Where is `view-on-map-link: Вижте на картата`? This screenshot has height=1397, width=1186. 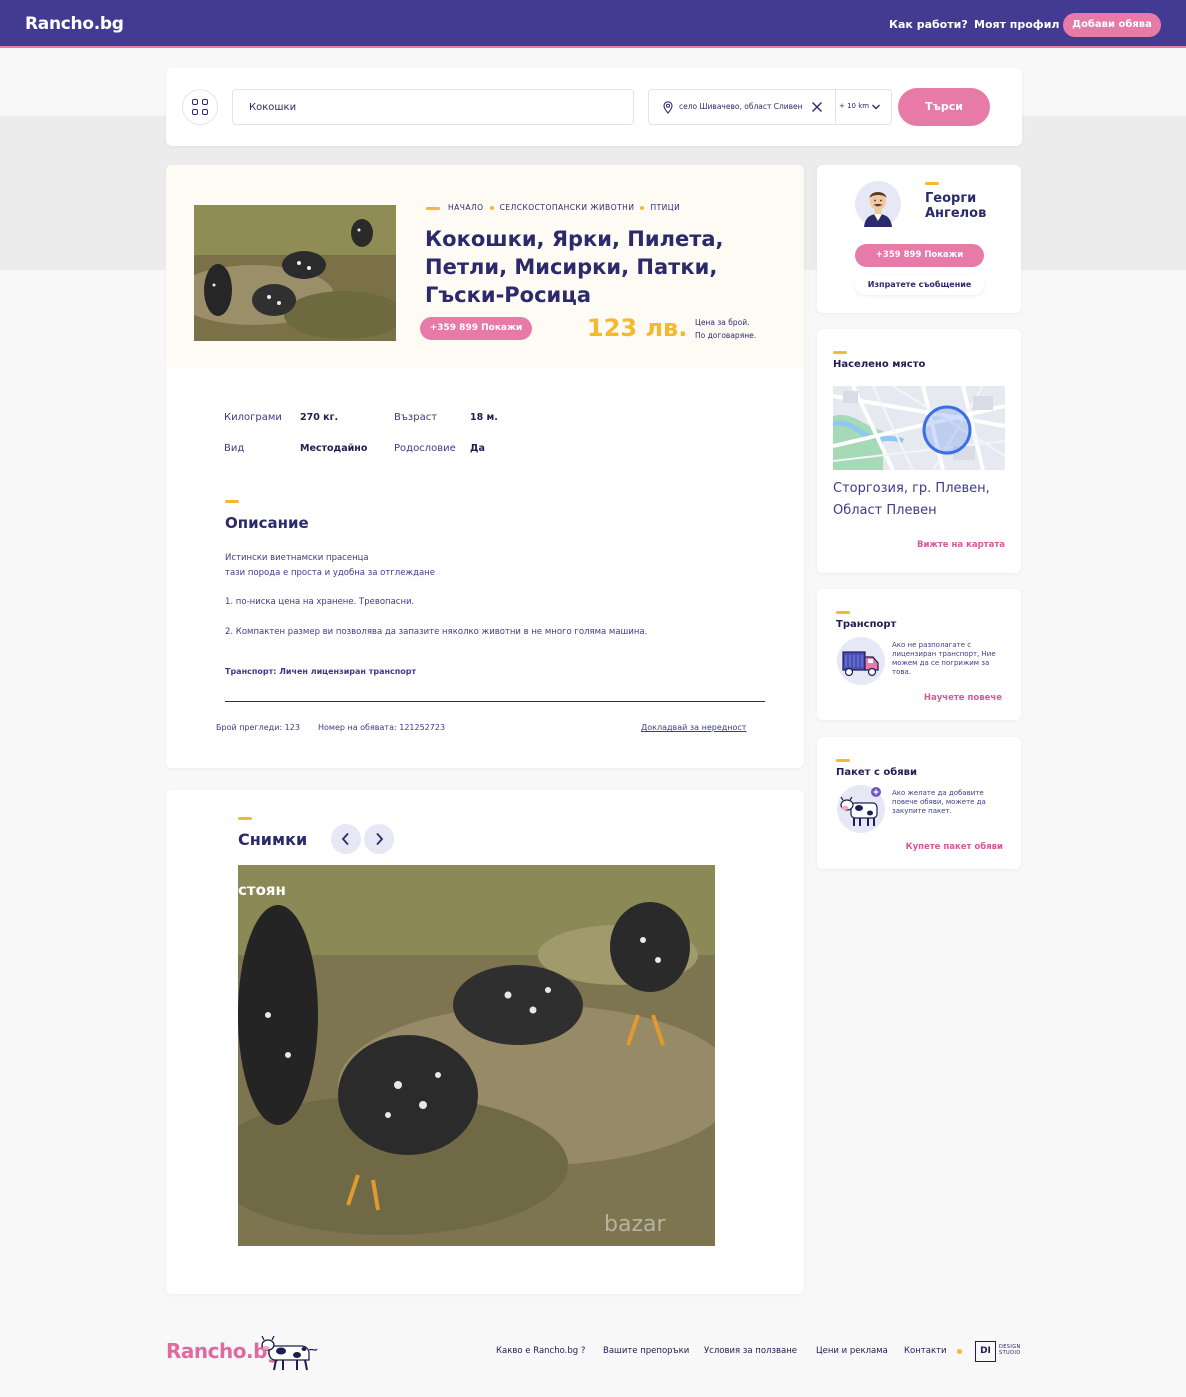
view-on-map-link: Вижте на картата is located at coordinates (959, 545).